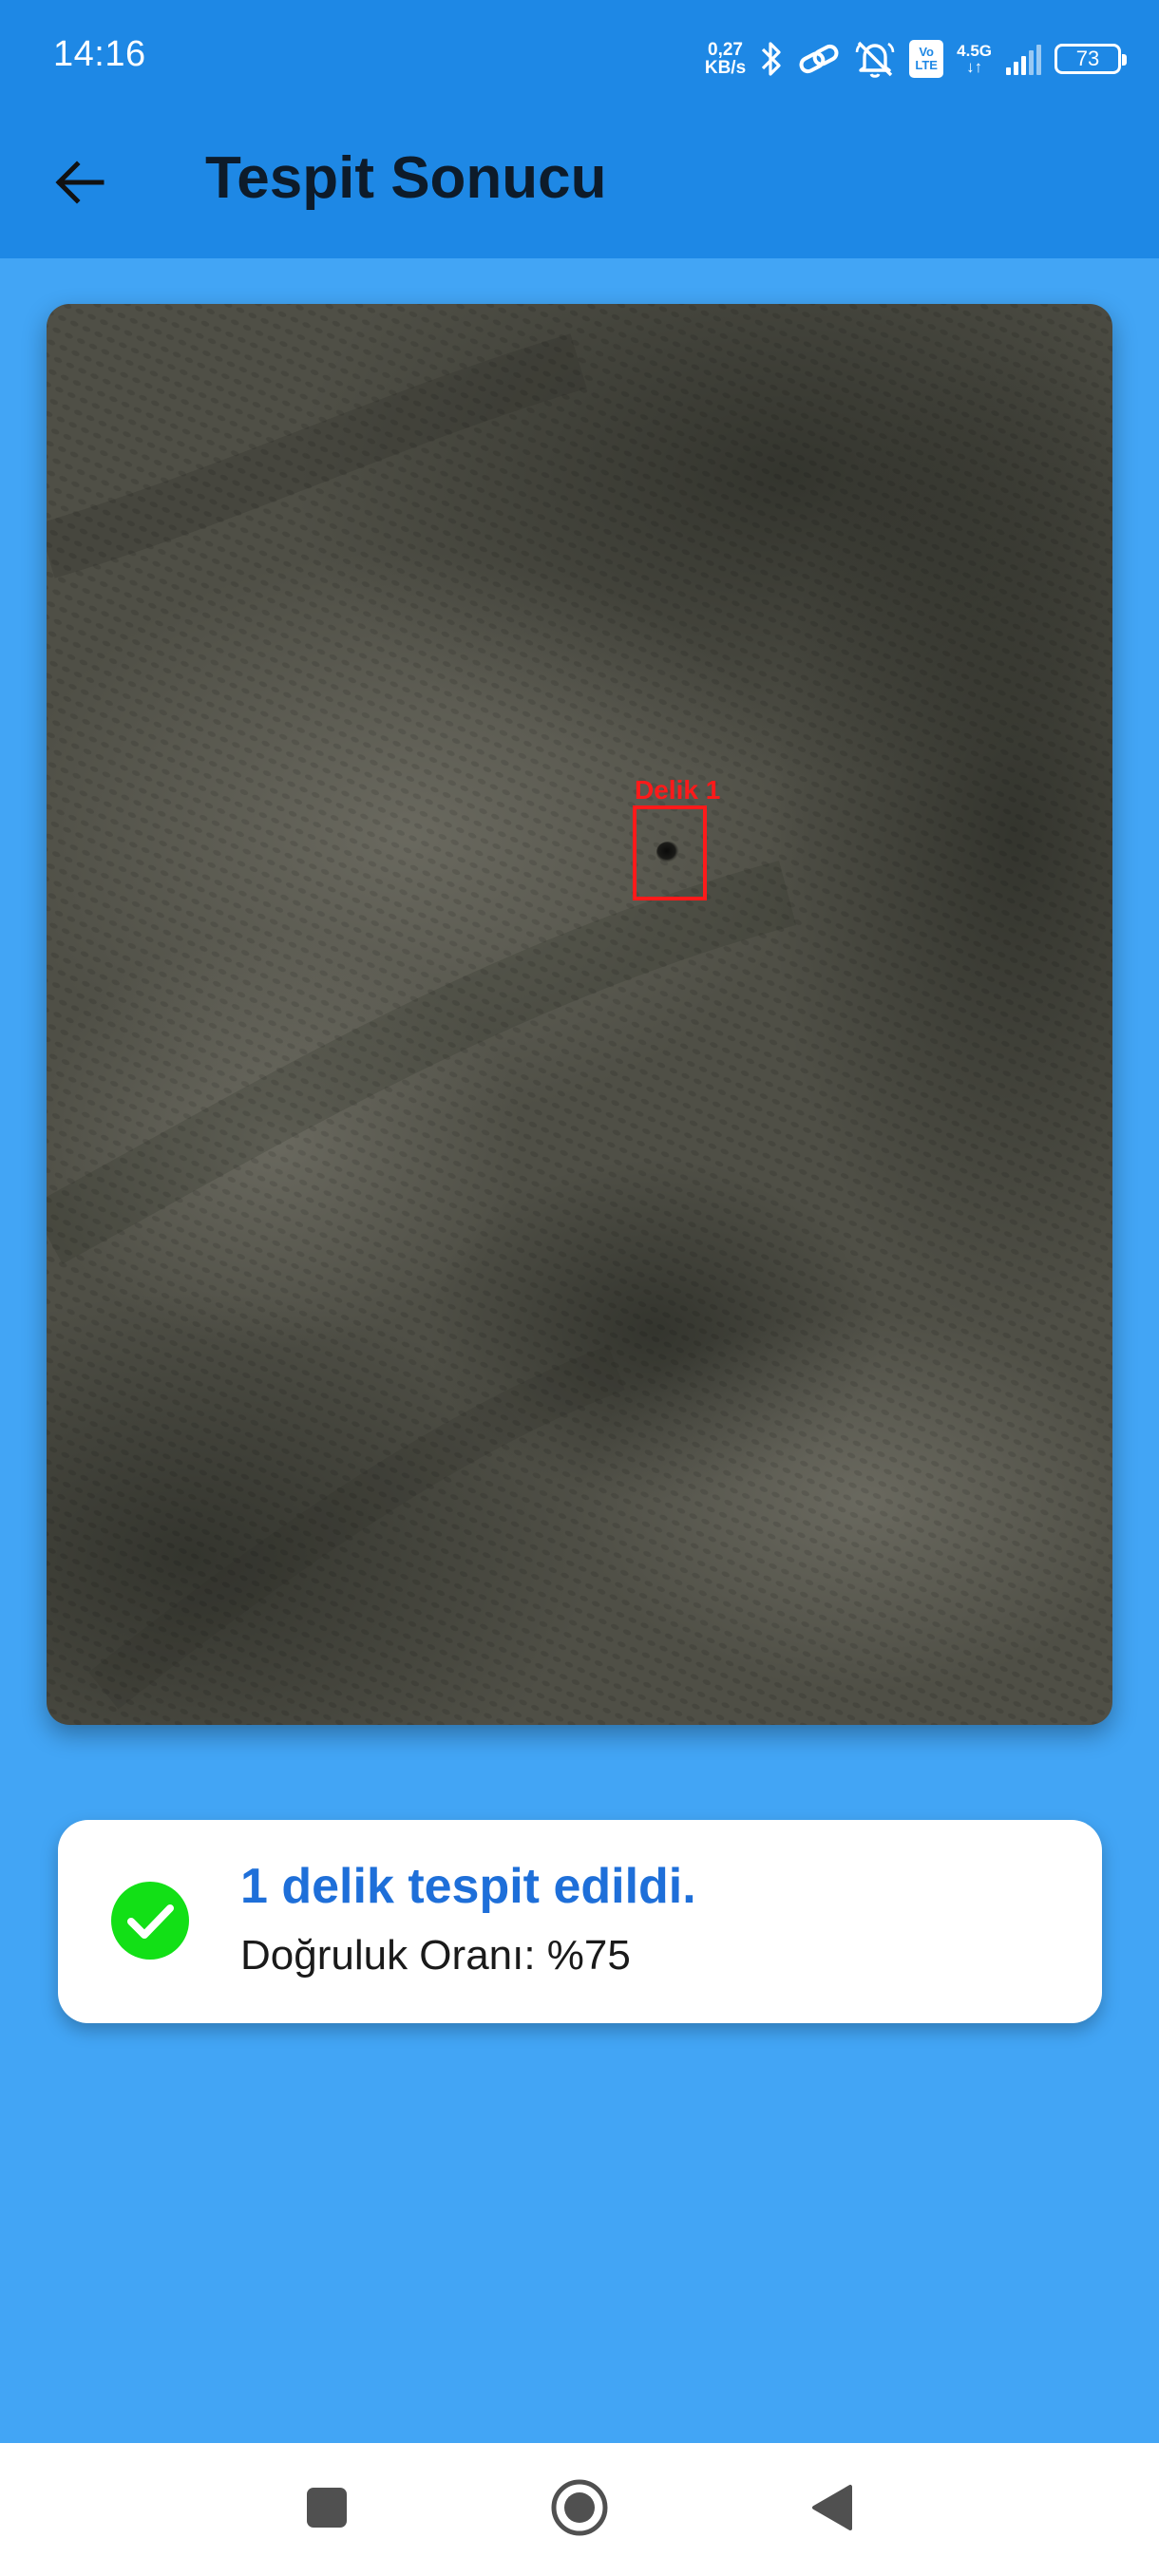 This screenshot has width=1159, height=2576. I want to click on nav-back-button, so click(832, 2510).